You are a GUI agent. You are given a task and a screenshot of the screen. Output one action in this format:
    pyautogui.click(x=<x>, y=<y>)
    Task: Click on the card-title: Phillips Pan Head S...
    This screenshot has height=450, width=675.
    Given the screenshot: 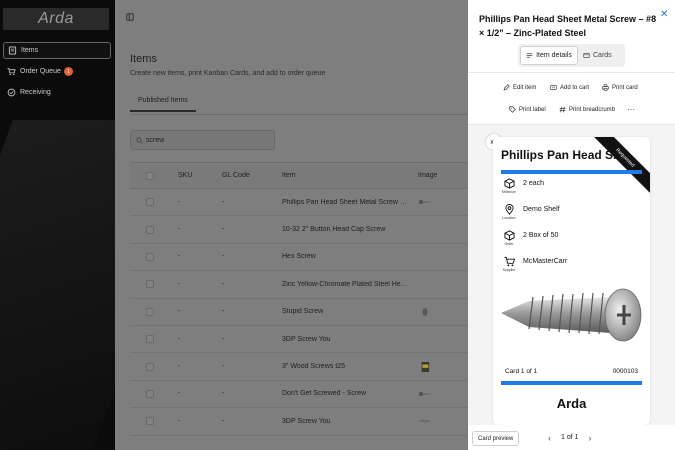 What is the action you would take?
    pyautogui.click(x=562, y=155)
    